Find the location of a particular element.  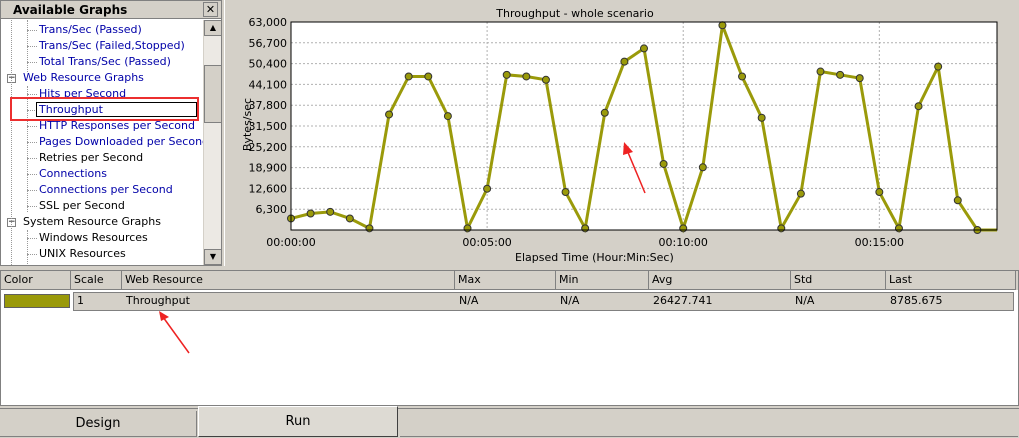

close-icon: ✕ is located at coordinates (210, 9).